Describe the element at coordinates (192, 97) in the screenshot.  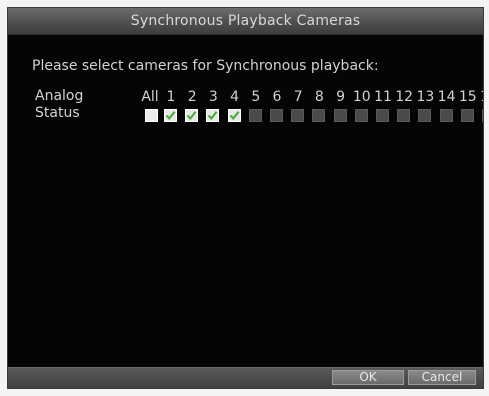
I see `channel-label-2: 2` at that location.